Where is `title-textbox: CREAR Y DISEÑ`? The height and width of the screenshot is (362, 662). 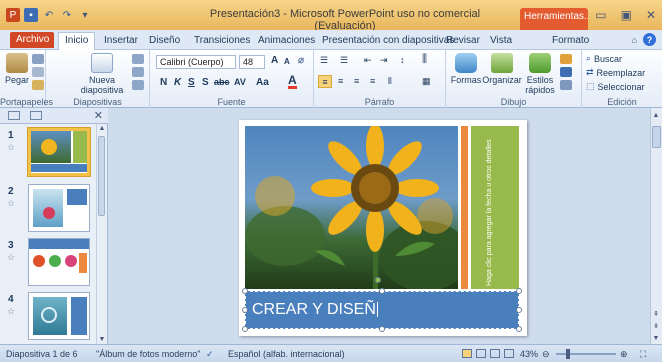 title-textbox: CREAR Y DISEÑ is located at coordinates (382, 310).